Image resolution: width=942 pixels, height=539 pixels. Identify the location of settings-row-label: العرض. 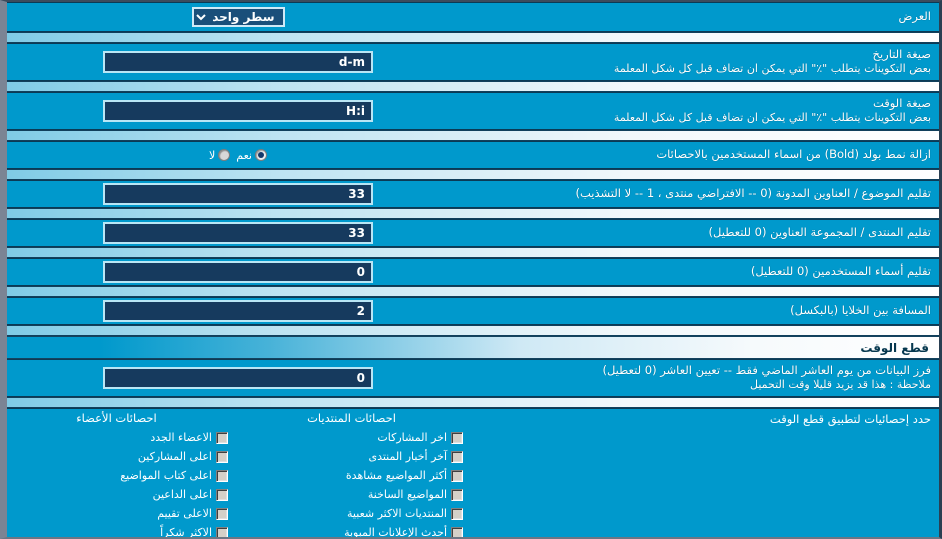
(704, 17).